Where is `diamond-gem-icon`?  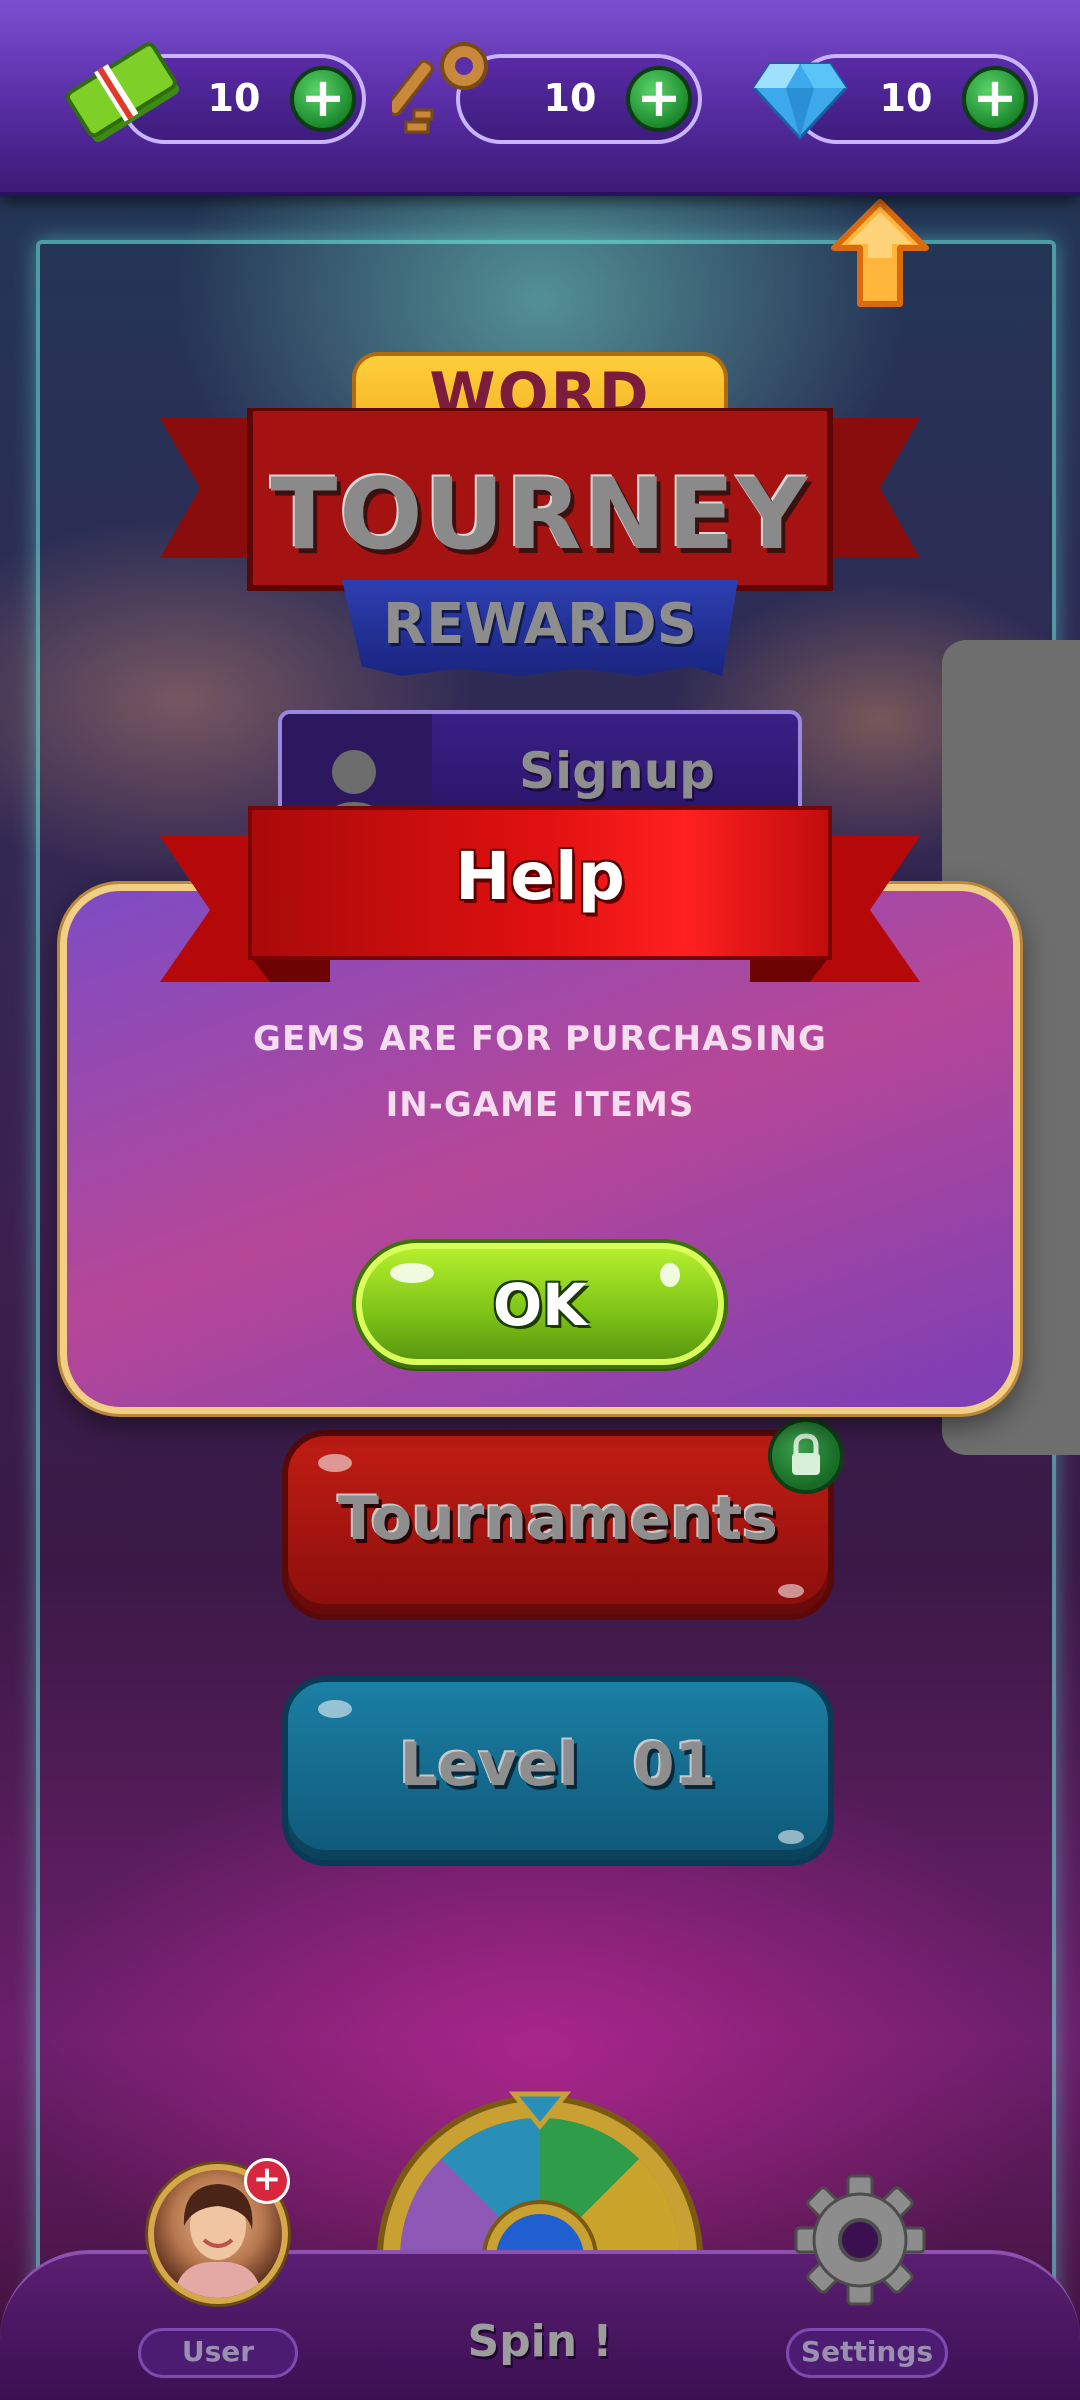 diamond-gem-icon is located at coordinates (800, 101).